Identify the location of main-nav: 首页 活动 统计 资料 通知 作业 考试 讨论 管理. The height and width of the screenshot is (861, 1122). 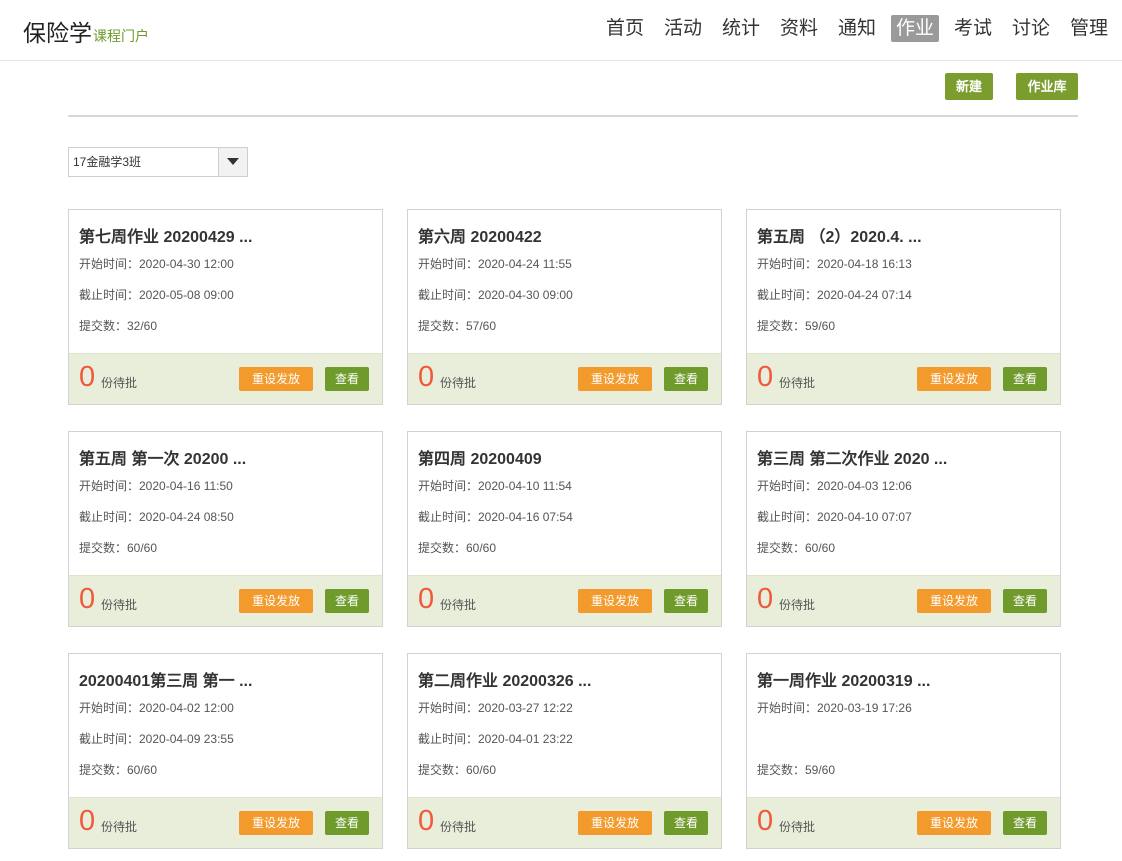
(561, 29).